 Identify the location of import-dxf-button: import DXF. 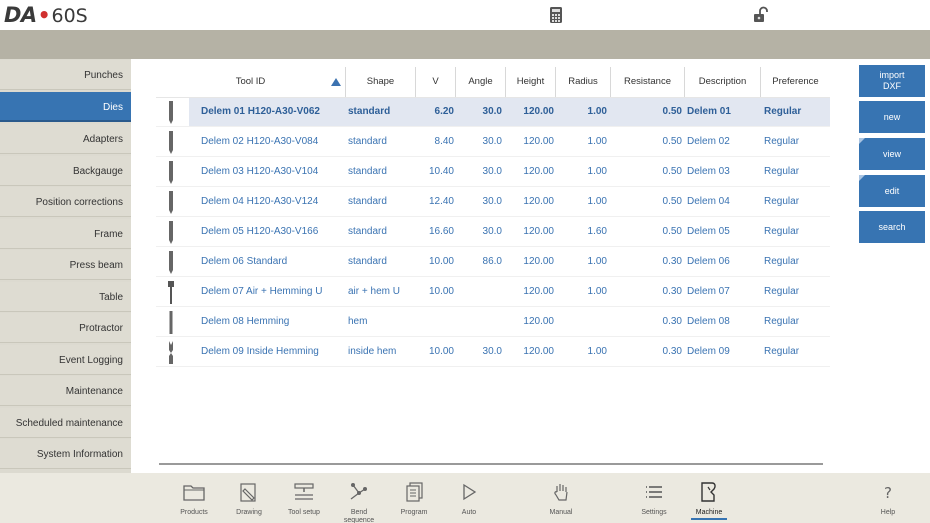
(892, 81).